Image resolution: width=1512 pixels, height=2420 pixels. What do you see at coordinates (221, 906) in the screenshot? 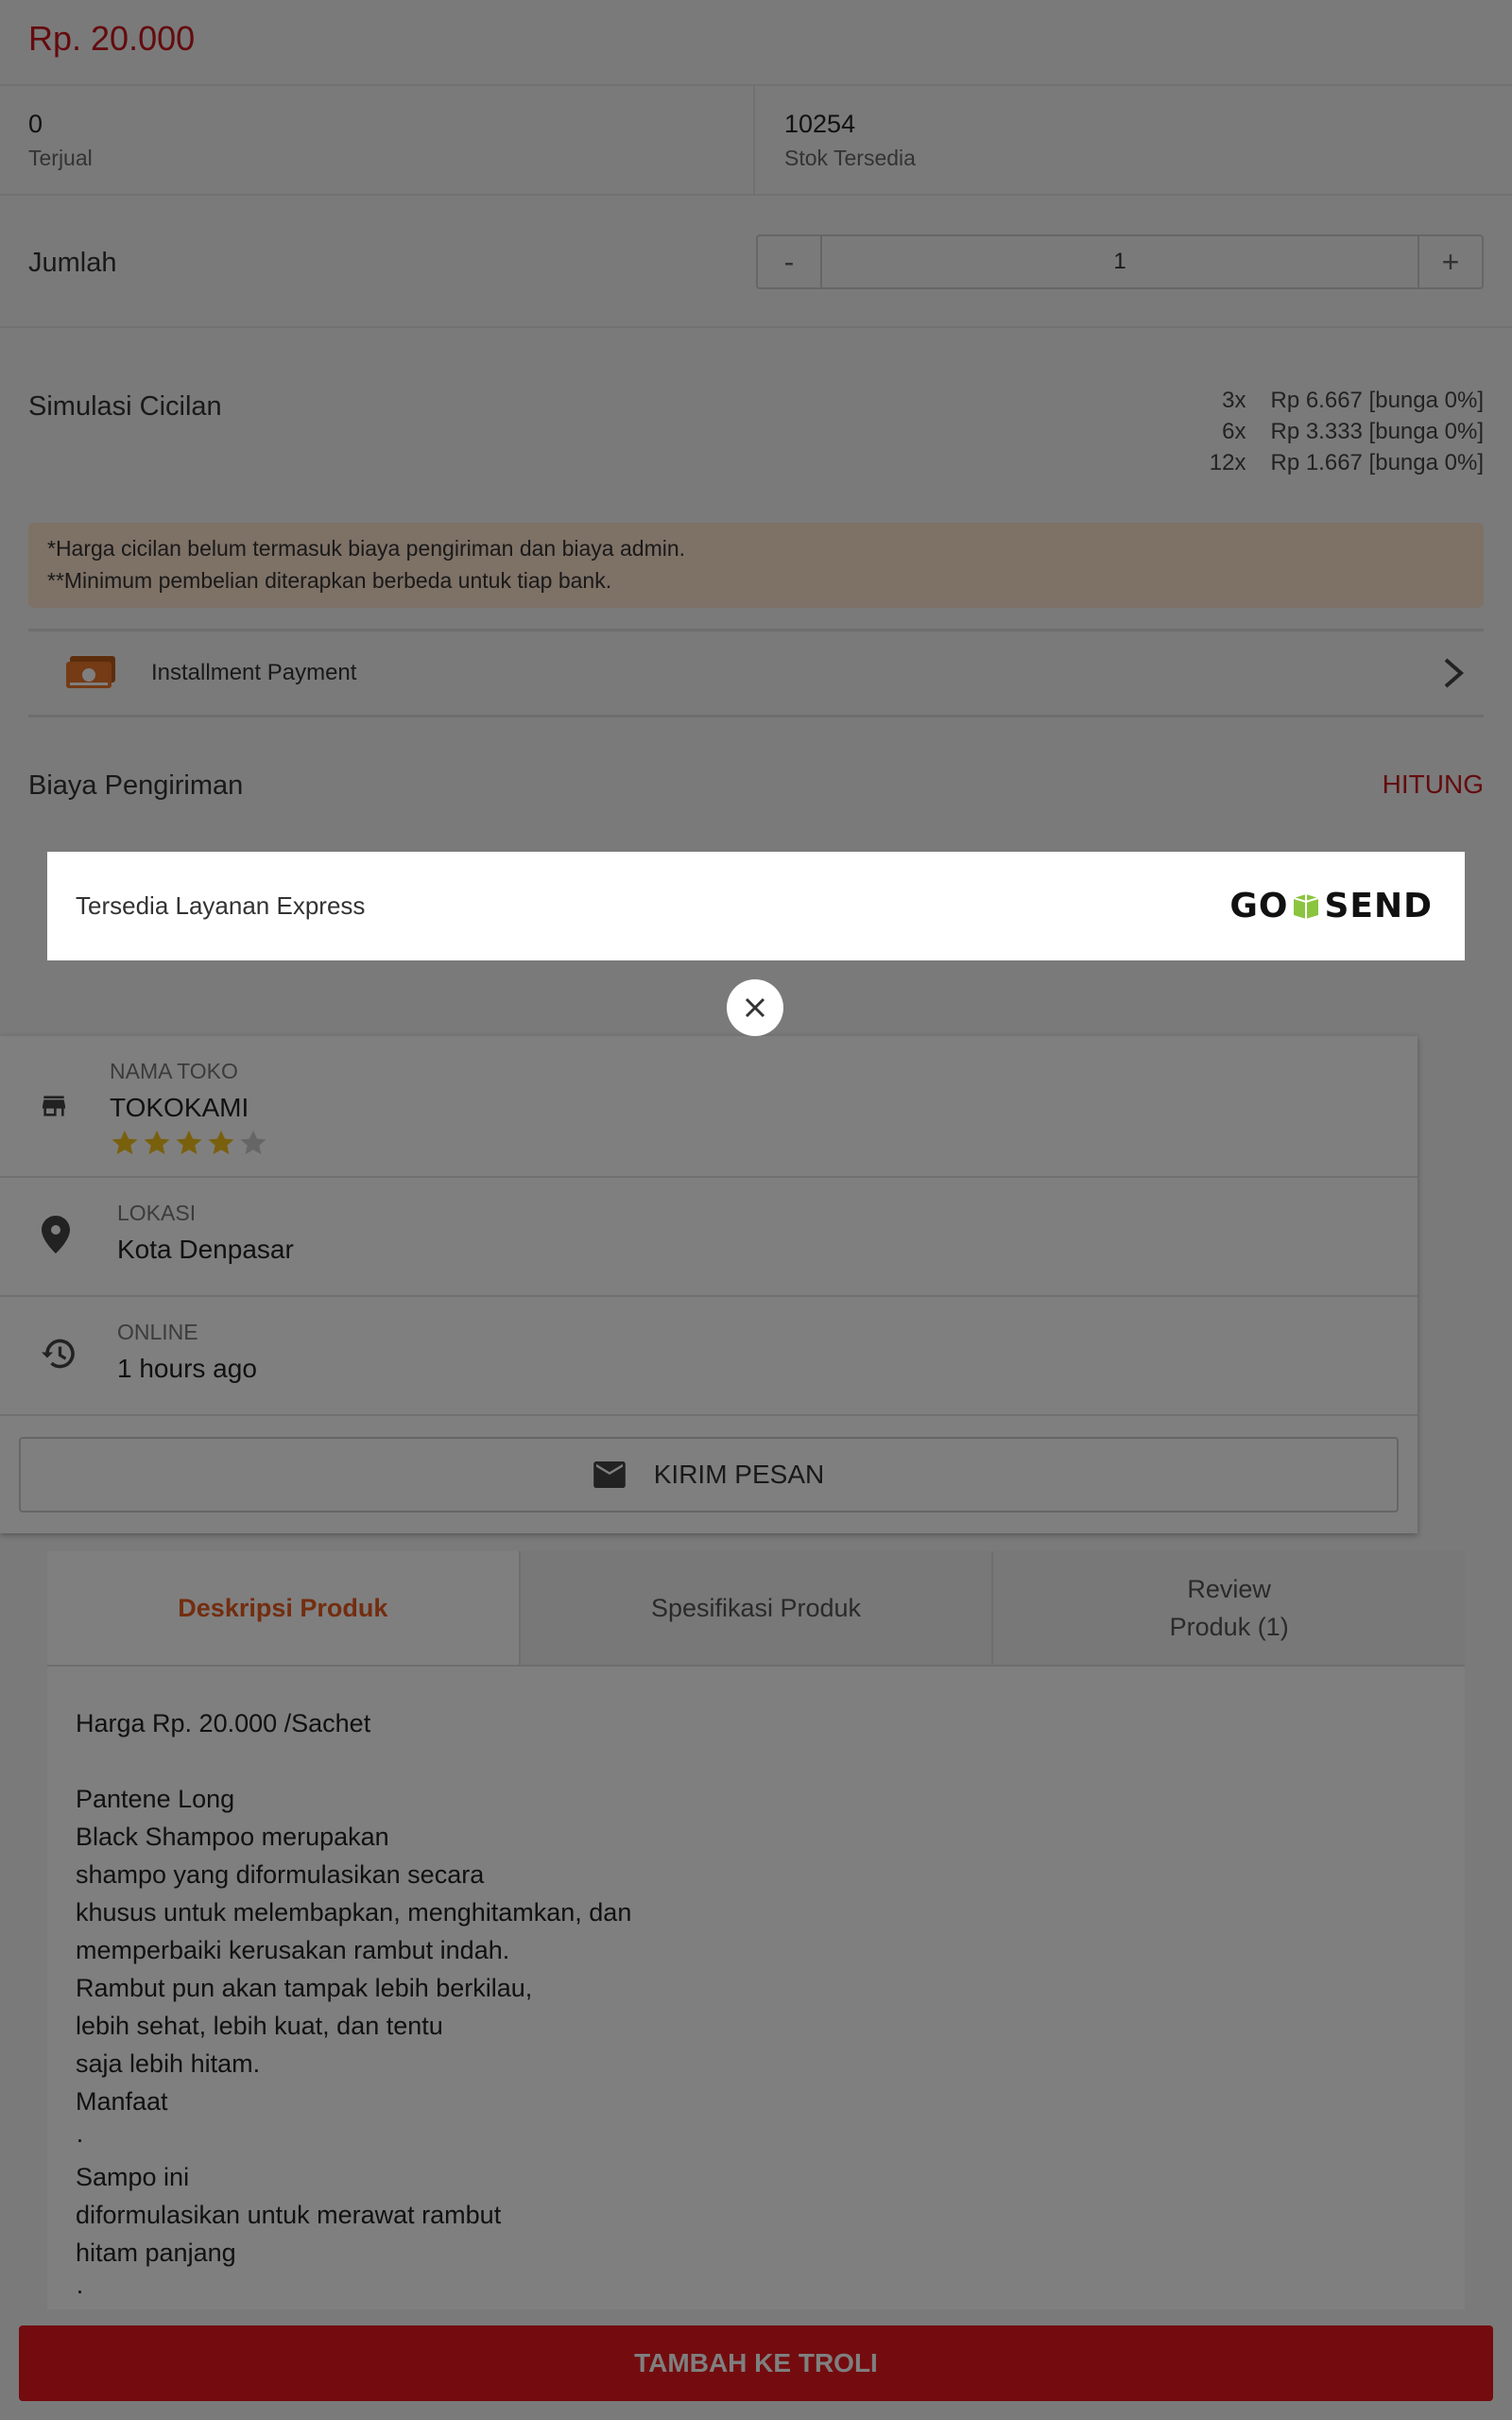
I see `express-service-text: Tersedia Layanan Express` at bounding box center [221, 906].